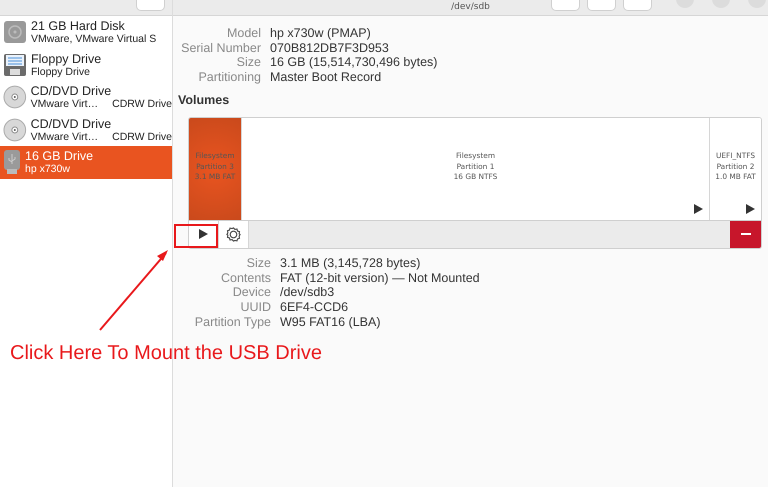  What do you see at coordinates (59, 156) in the screenshot?
I see `drive-name: 16 GB Drive` at bounding box center [59, 156].